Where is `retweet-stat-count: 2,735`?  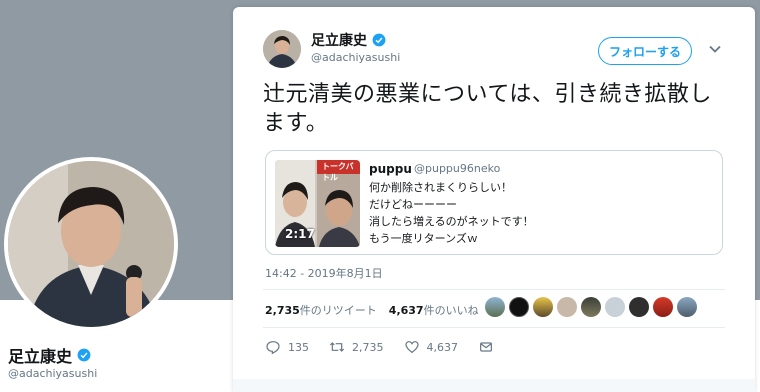
retweet-stat-count: 2,735 is located at coordinates (282, 310).